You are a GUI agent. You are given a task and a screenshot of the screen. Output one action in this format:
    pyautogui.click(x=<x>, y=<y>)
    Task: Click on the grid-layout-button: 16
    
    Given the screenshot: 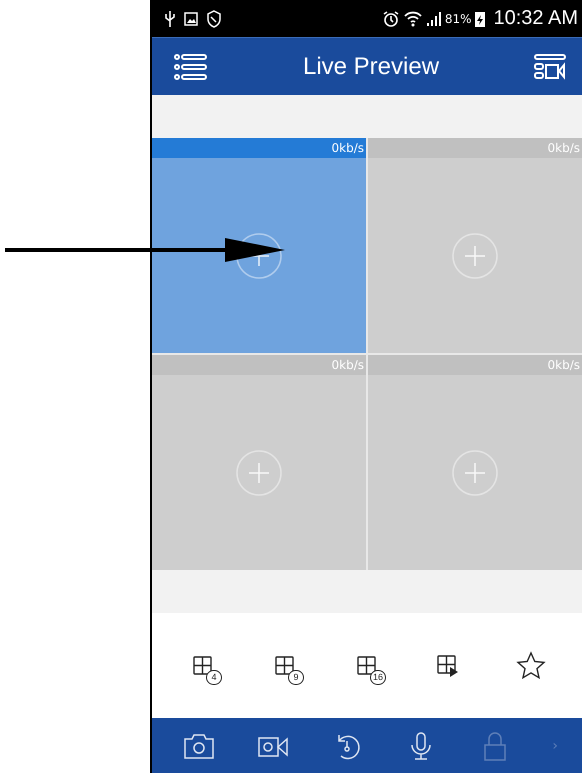 What is the action you would take?
    pyautogui.click(x=367, y=665)
    